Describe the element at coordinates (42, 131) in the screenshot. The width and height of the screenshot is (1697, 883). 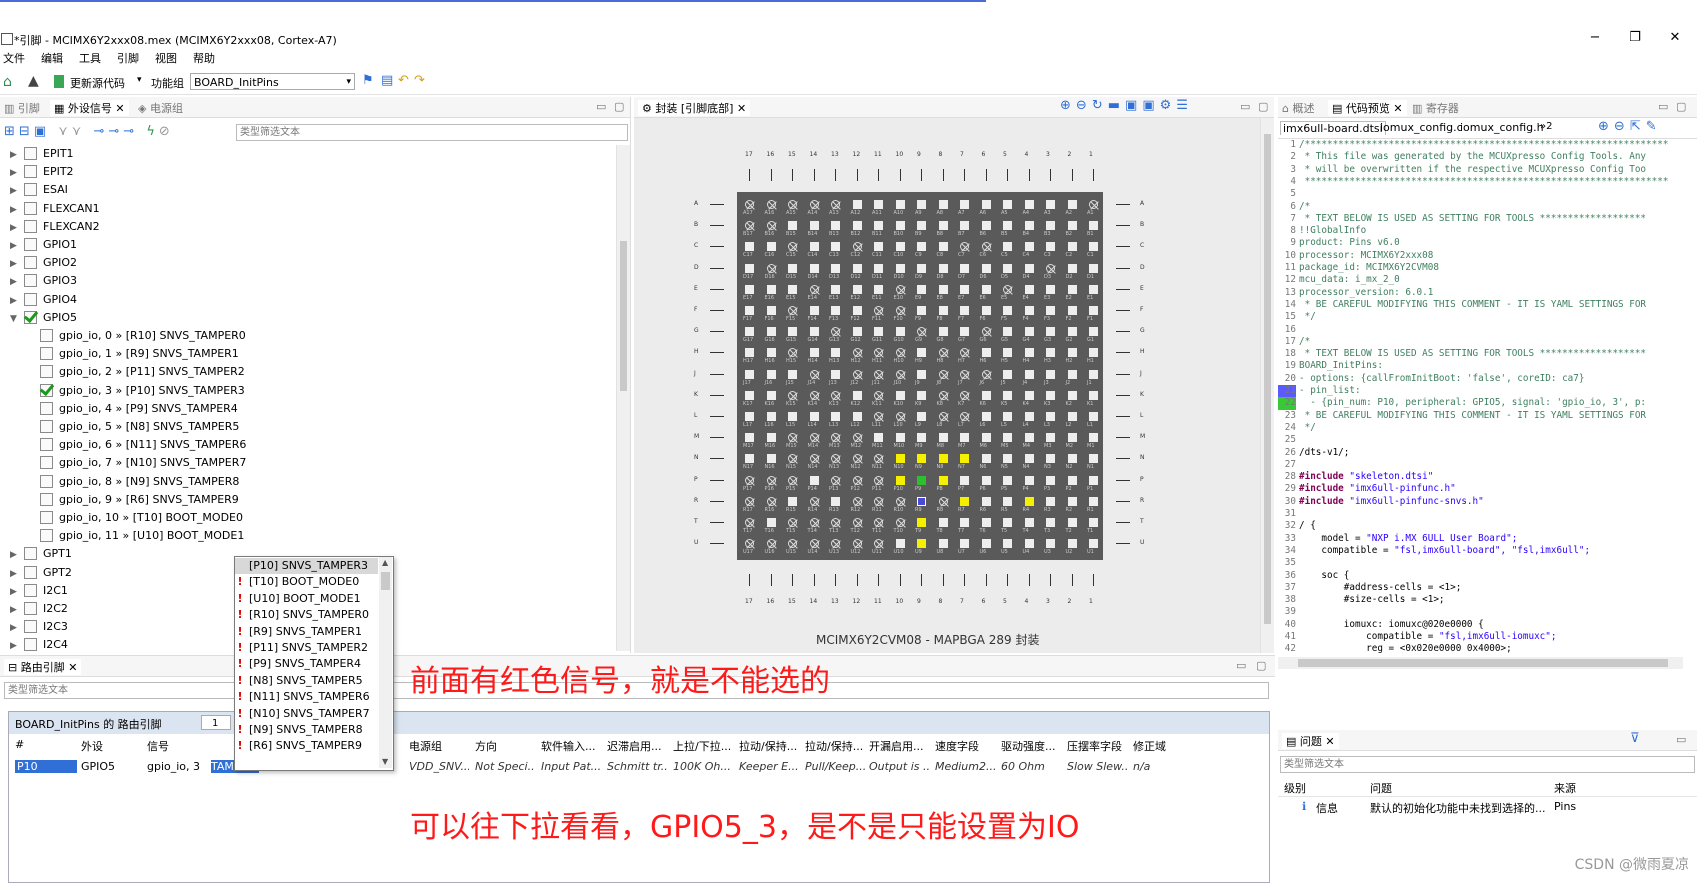
I see `show-selected-icon: ▣` at that location.